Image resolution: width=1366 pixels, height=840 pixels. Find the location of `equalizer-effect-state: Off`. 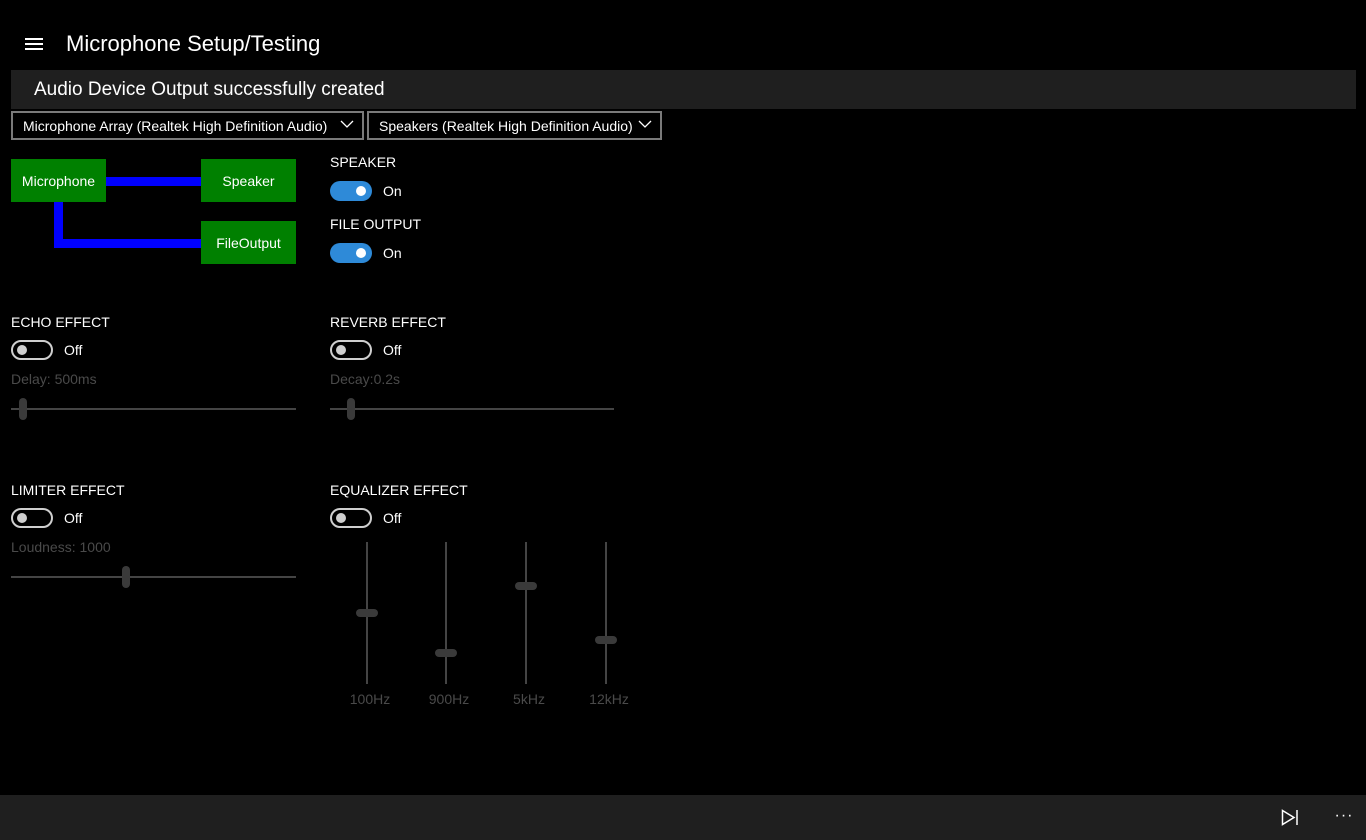

equalizer-effect-state: Off is located at coordinates (392, 518).